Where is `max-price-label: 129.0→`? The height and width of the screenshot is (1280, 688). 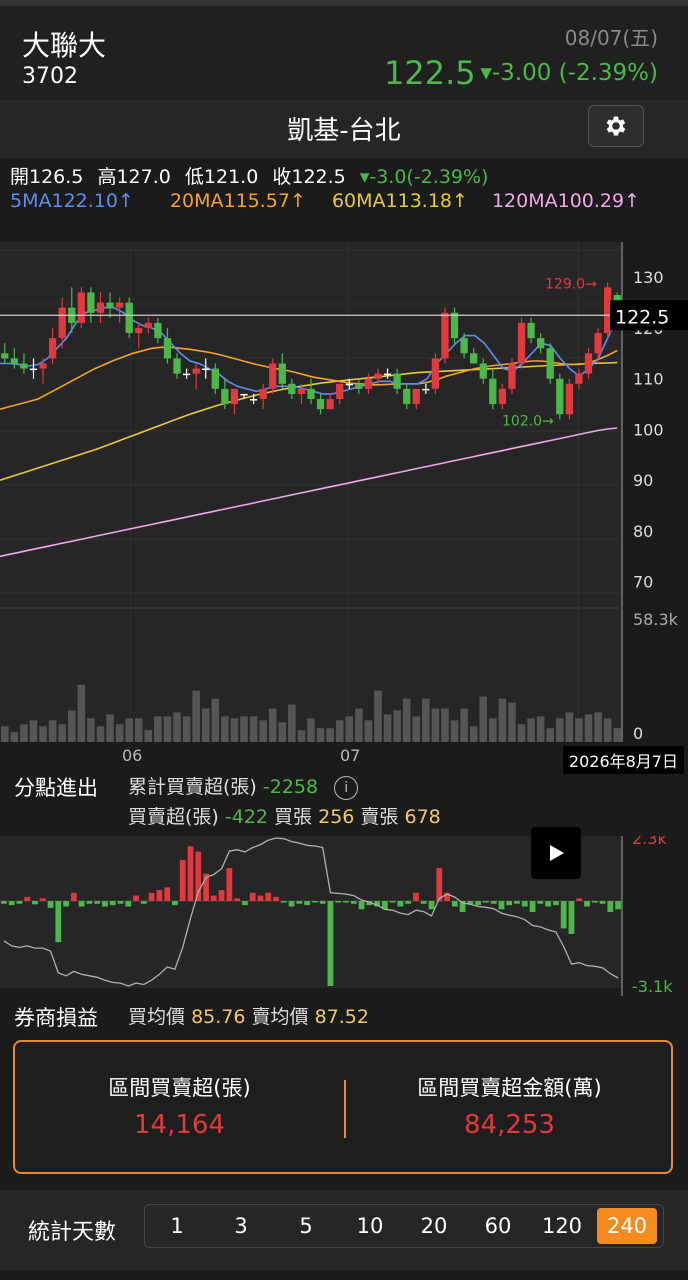
max-price-label: 129.0→ is located at coordinates (571, 284).